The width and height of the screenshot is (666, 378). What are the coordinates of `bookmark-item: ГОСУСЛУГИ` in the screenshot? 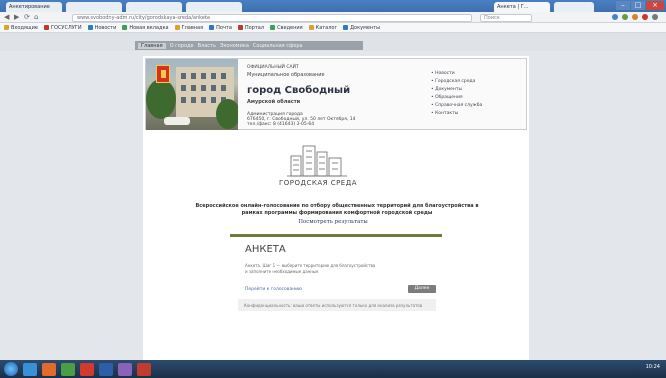 It's located at (62, 27).